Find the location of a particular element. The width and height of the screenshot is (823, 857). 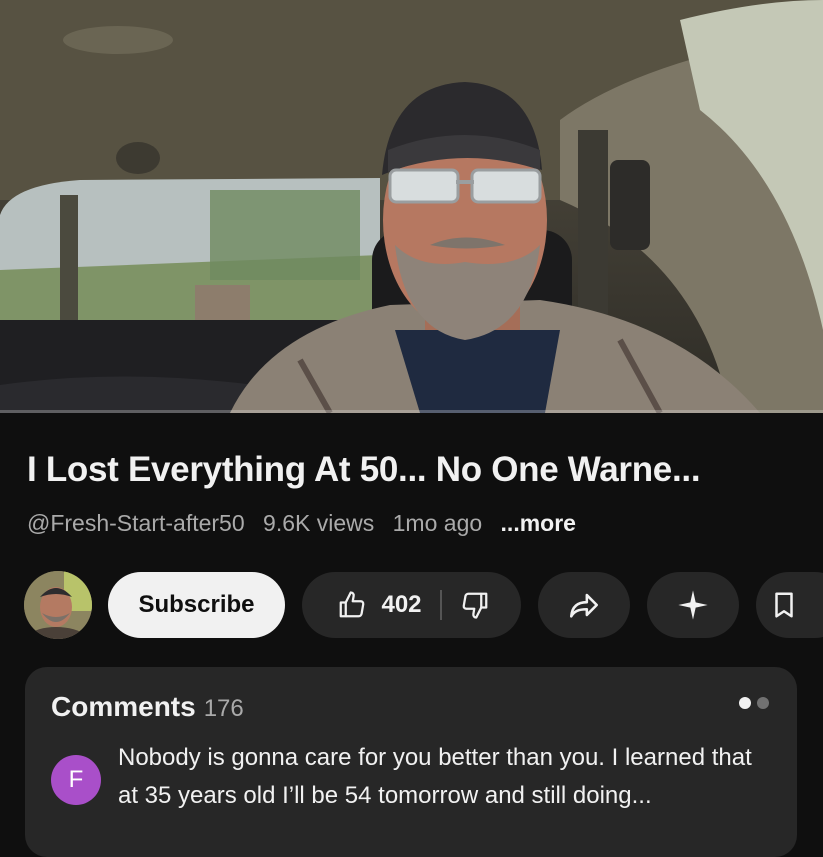

save-button is located at coordinates (789, 605).